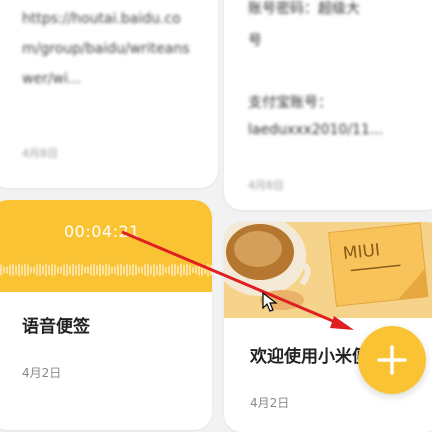 This screenshot has width=432, height=432. I want to click on note-account-date: 4月8日, so click(266, 185).